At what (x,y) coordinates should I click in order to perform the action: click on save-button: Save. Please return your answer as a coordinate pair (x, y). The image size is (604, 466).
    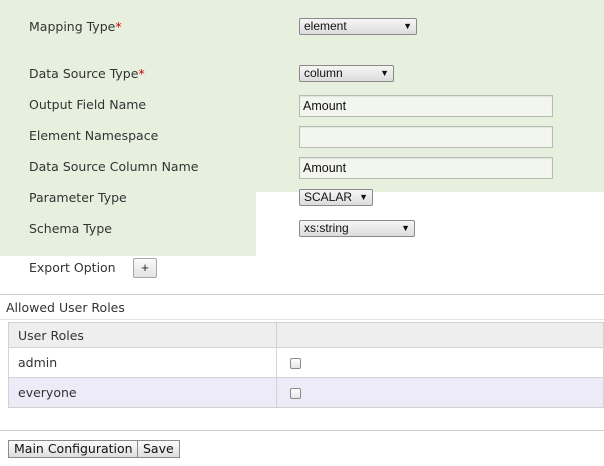
    Looking at the image, I should click on (158, 449).